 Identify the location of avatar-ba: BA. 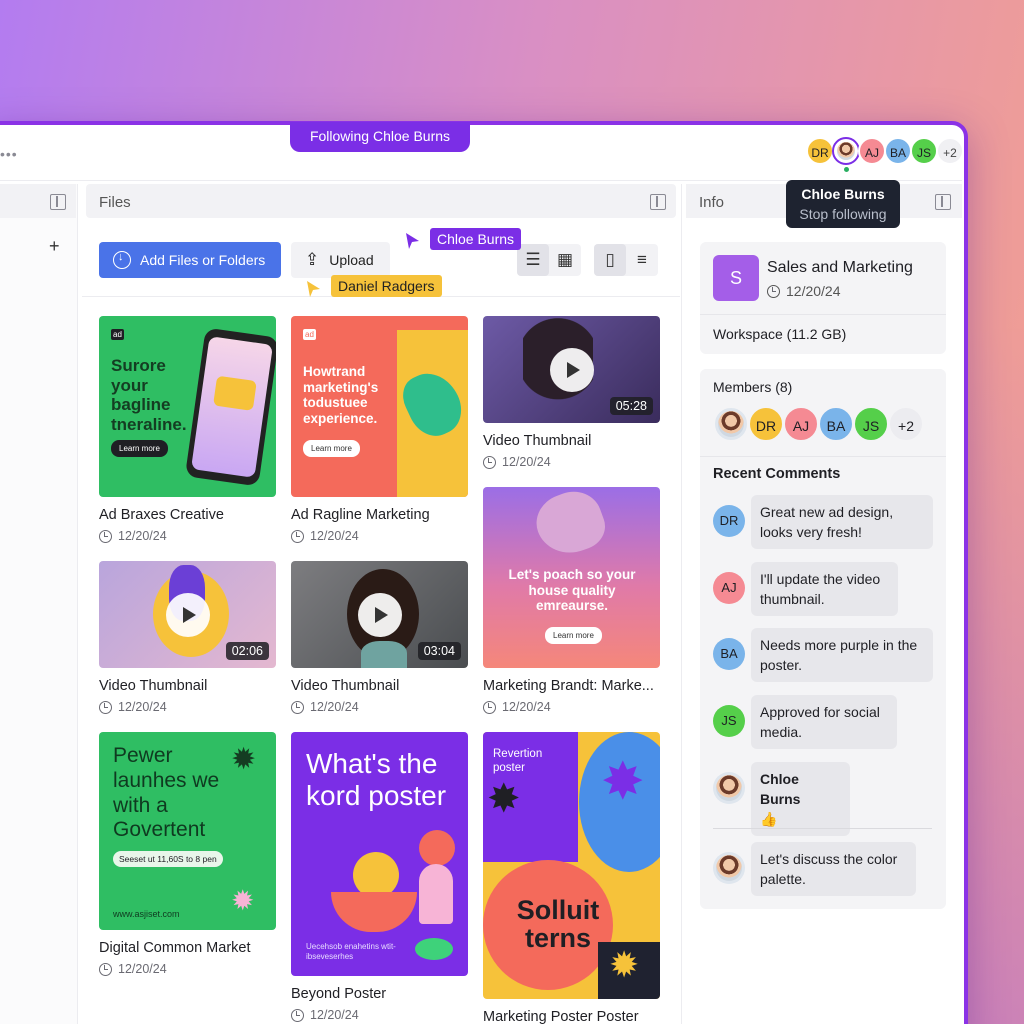
(898, 151).